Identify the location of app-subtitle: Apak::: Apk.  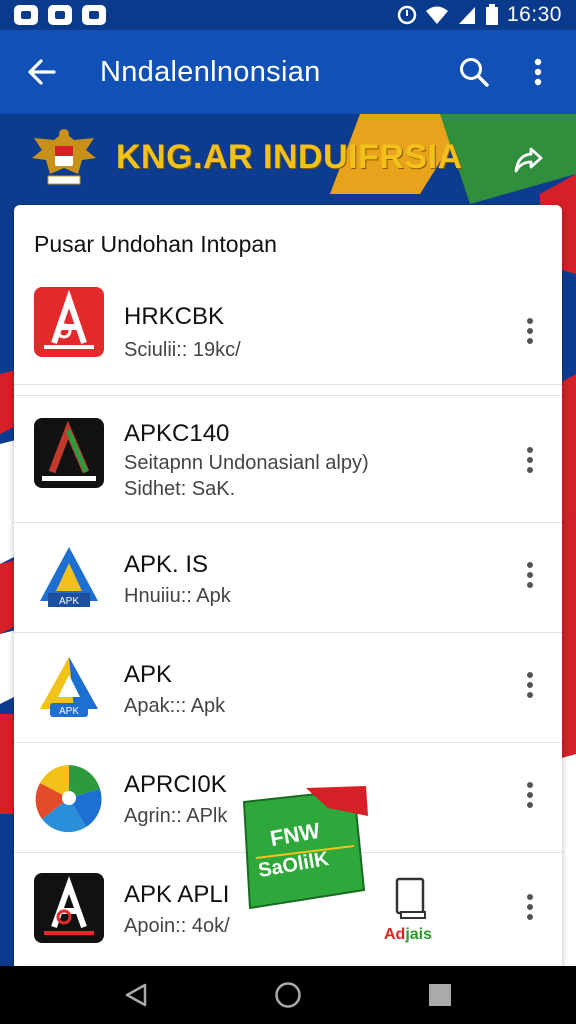
(175, 706).